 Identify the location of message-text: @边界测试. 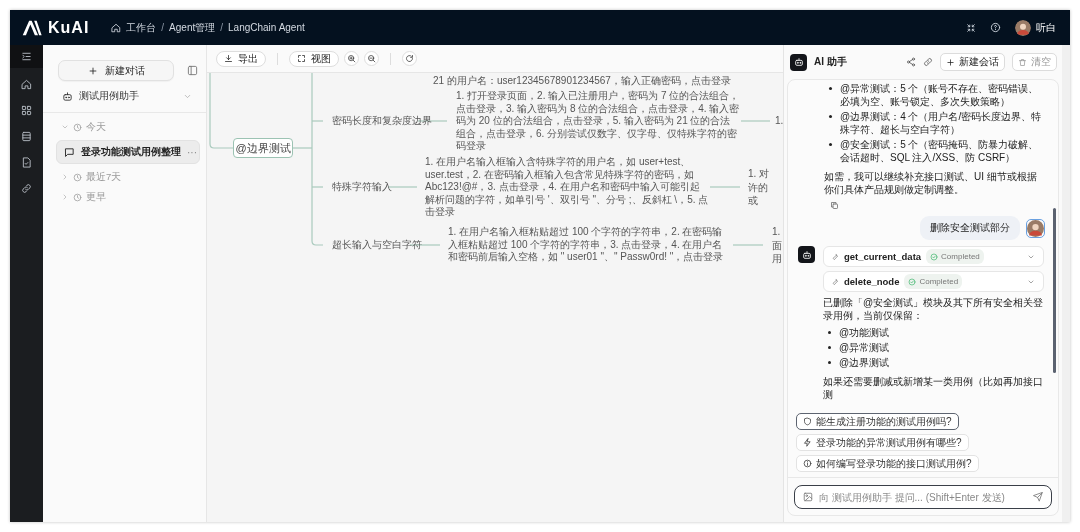
(865, 362).